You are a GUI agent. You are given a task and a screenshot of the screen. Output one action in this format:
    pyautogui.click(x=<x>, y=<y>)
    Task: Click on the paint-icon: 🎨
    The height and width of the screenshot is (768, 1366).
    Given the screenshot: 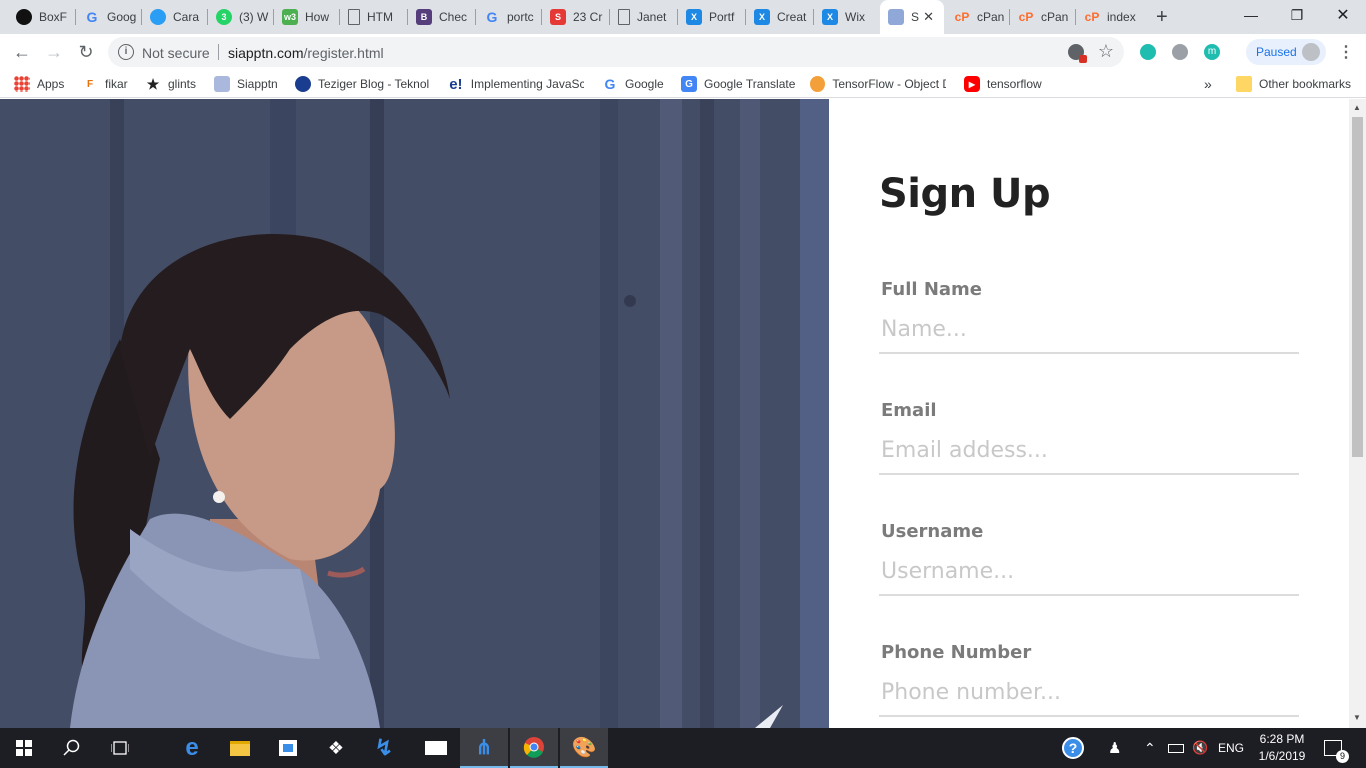 What is the action you would take?
    pyautogui.click(x=584, y=748)
    